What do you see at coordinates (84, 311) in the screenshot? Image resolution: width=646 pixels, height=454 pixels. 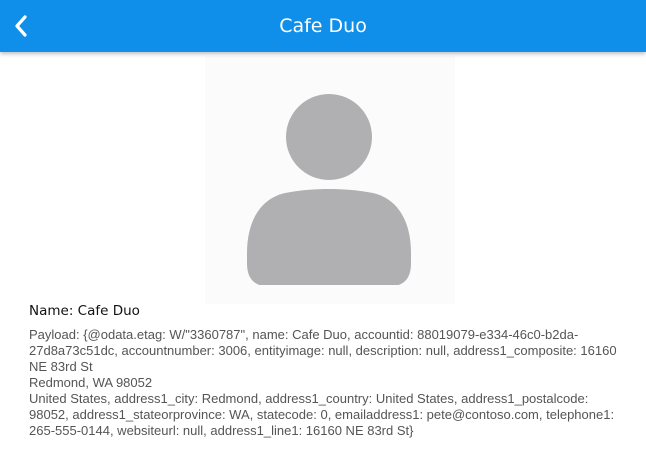 I see `record-name: Name: Cafe Duo` at bounding box center [84, 311].